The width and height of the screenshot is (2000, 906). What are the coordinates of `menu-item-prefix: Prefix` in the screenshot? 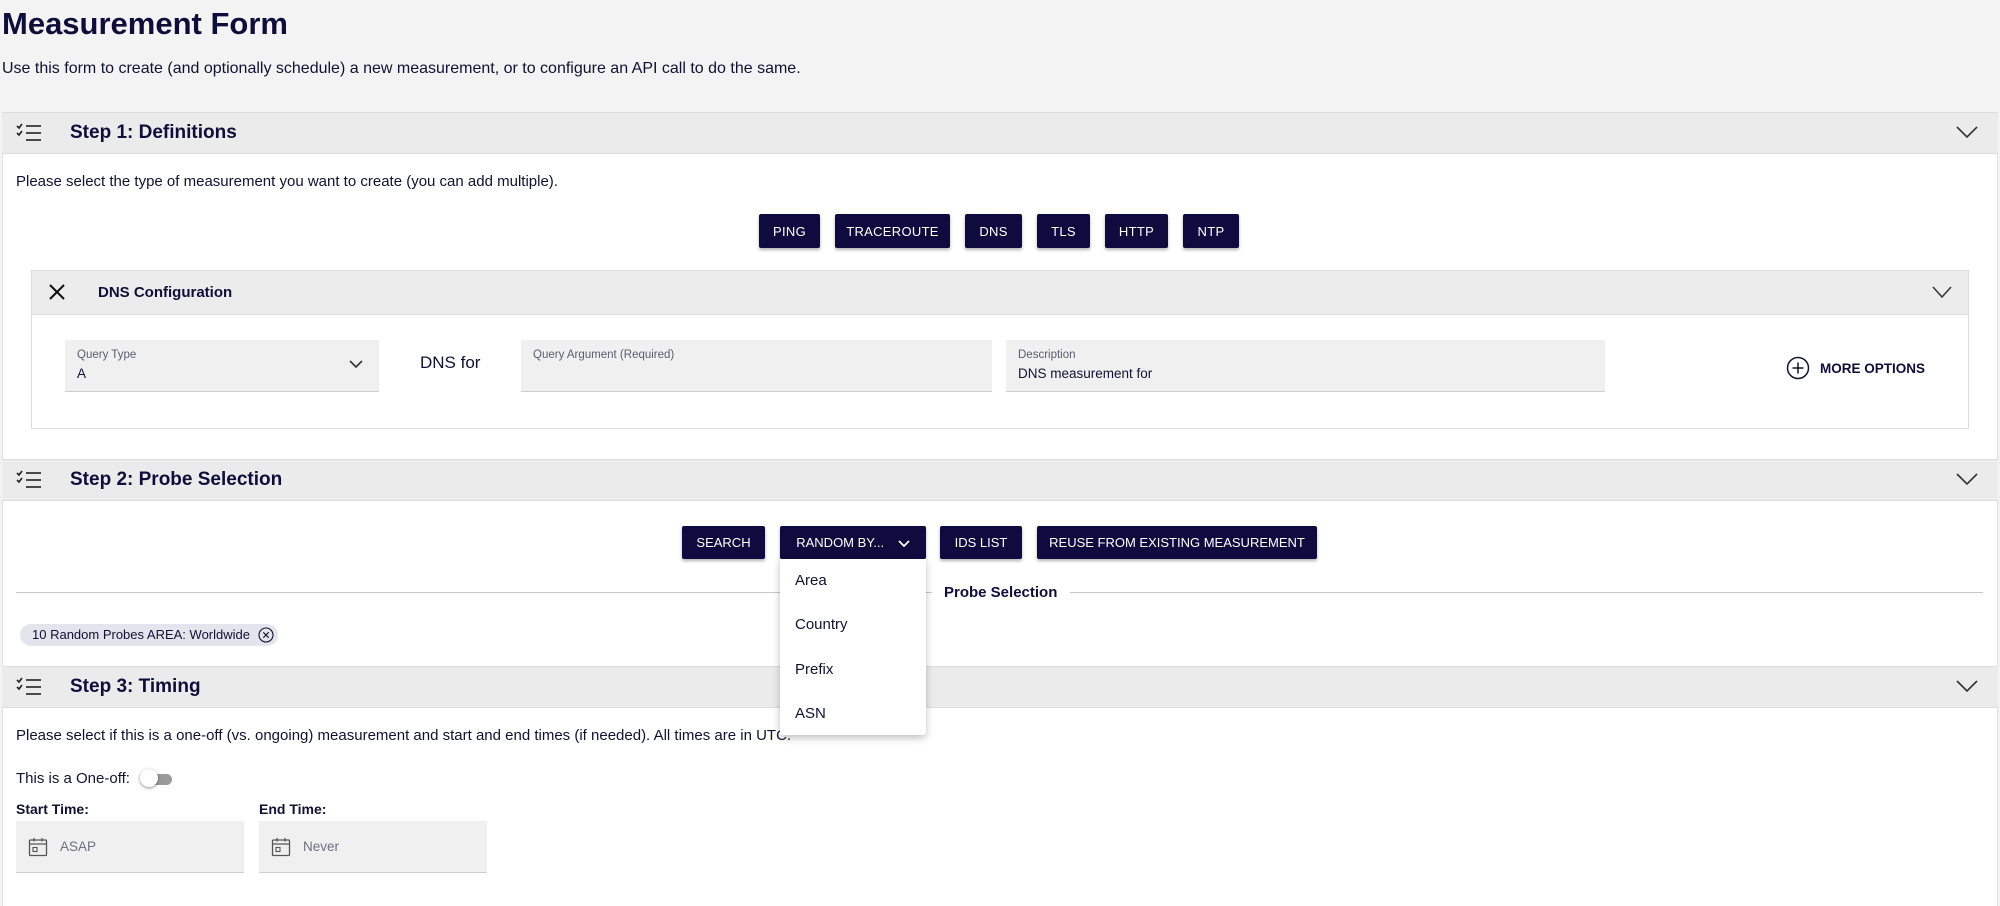 It's located at (814, 669).